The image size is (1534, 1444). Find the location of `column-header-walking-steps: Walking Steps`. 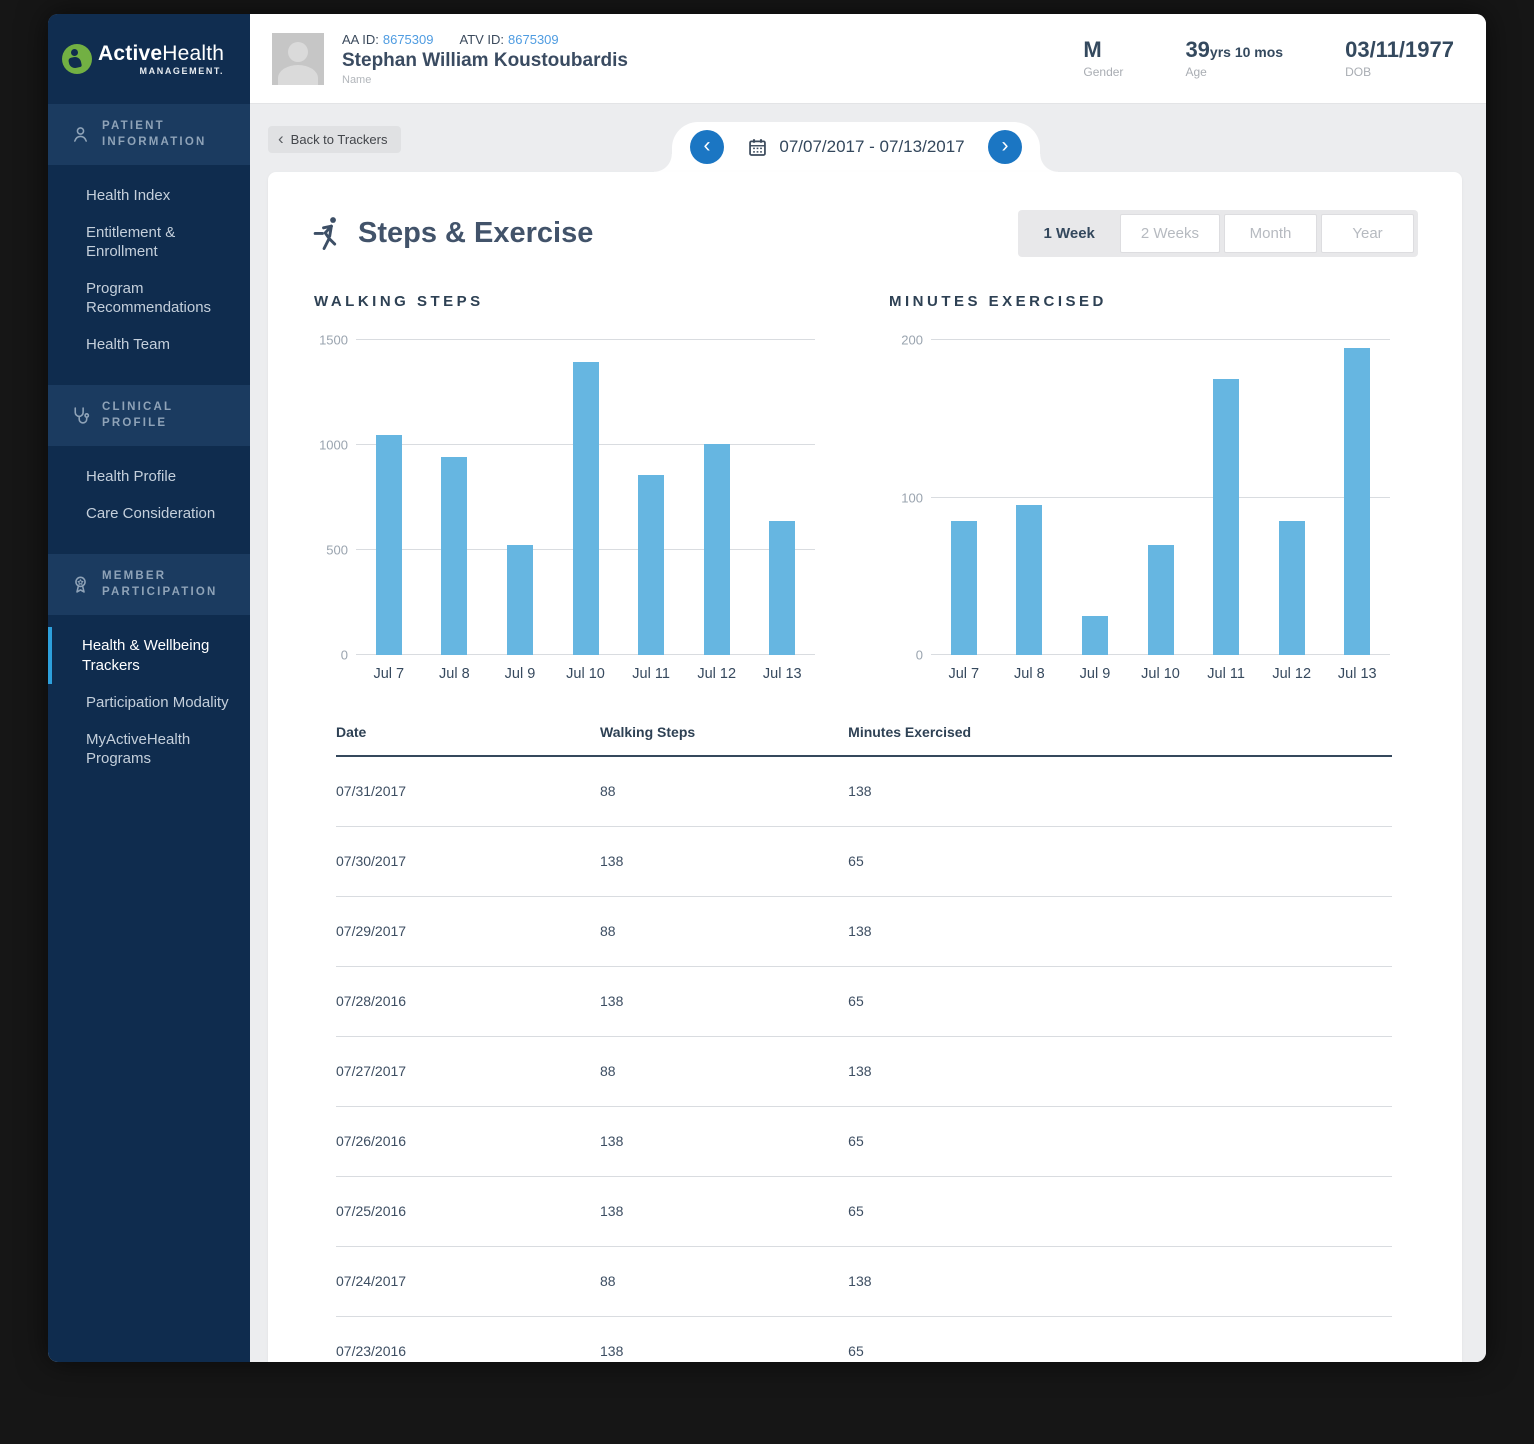

column-header-walking-steps: Walking Steps is located at coordinates (724, 740).